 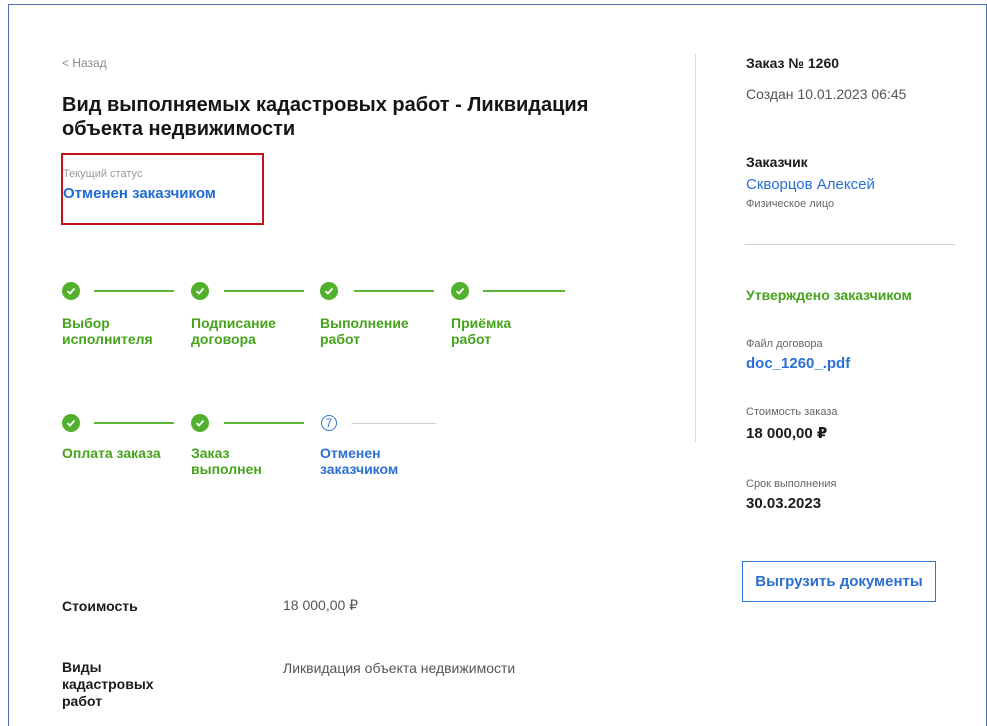 I want to click on approval-status: Утверждено заказчиком, so click(x=829, y=295).